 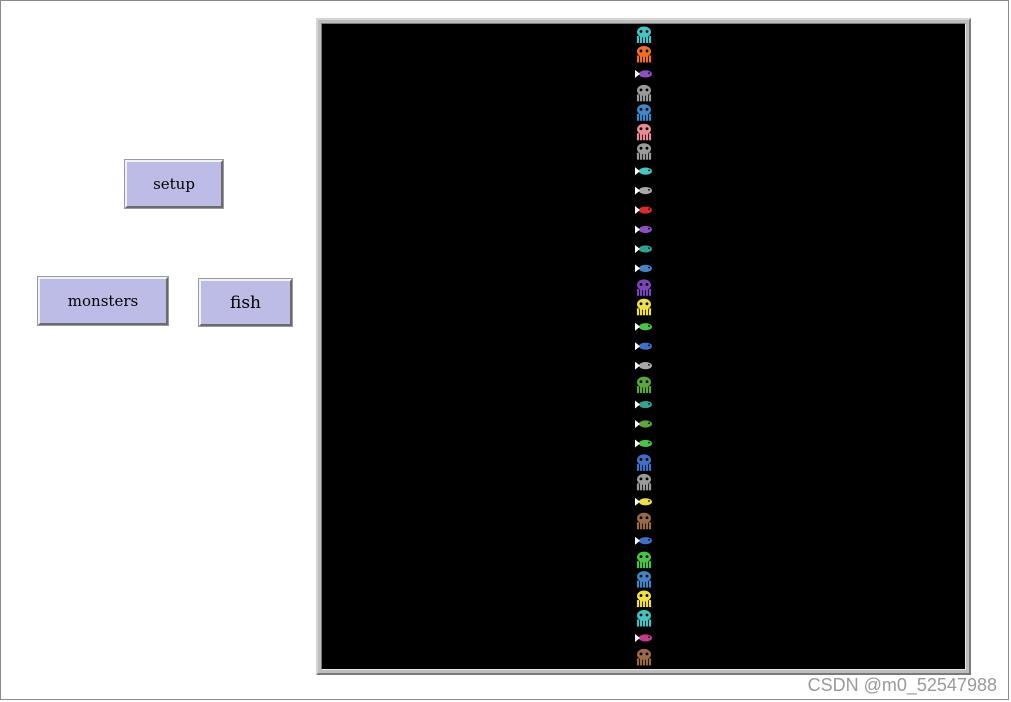 What do you see at coordinates (902, 685) in the screenshot?
I see `watermark: CSDN @m0_52547988` at bounding box center [902, 685].